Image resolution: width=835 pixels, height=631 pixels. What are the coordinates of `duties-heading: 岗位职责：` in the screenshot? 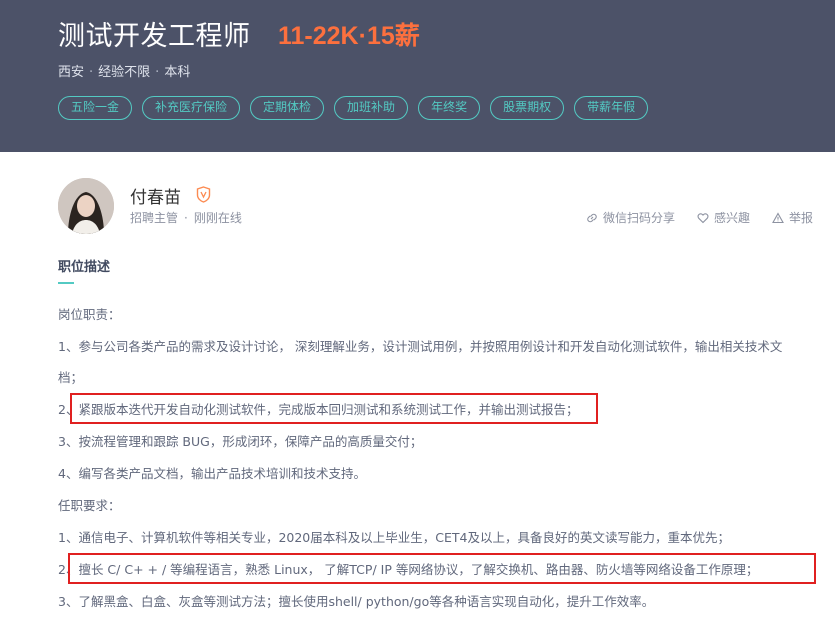 It's located at (89, 314).